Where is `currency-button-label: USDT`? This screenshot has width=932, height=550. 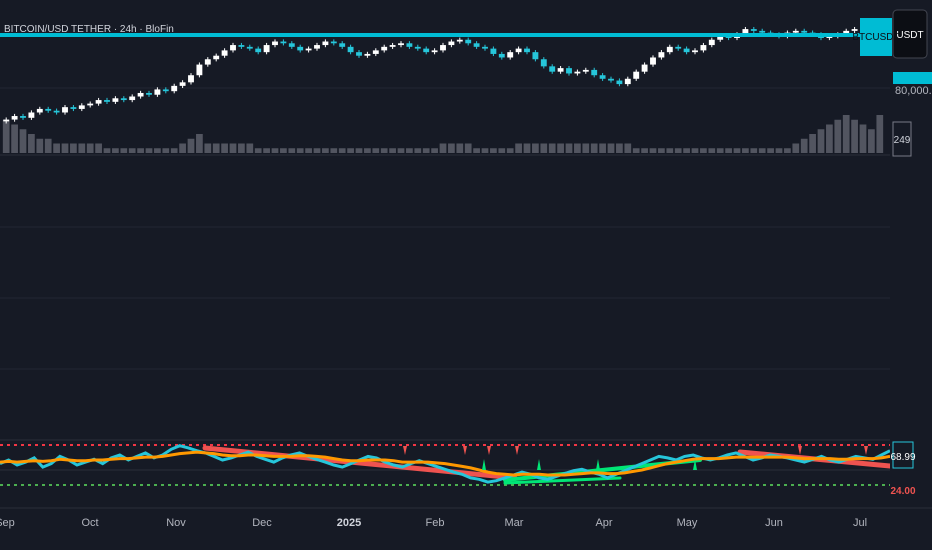 currency-button-label: USDT is located at coordinates (909, 35).